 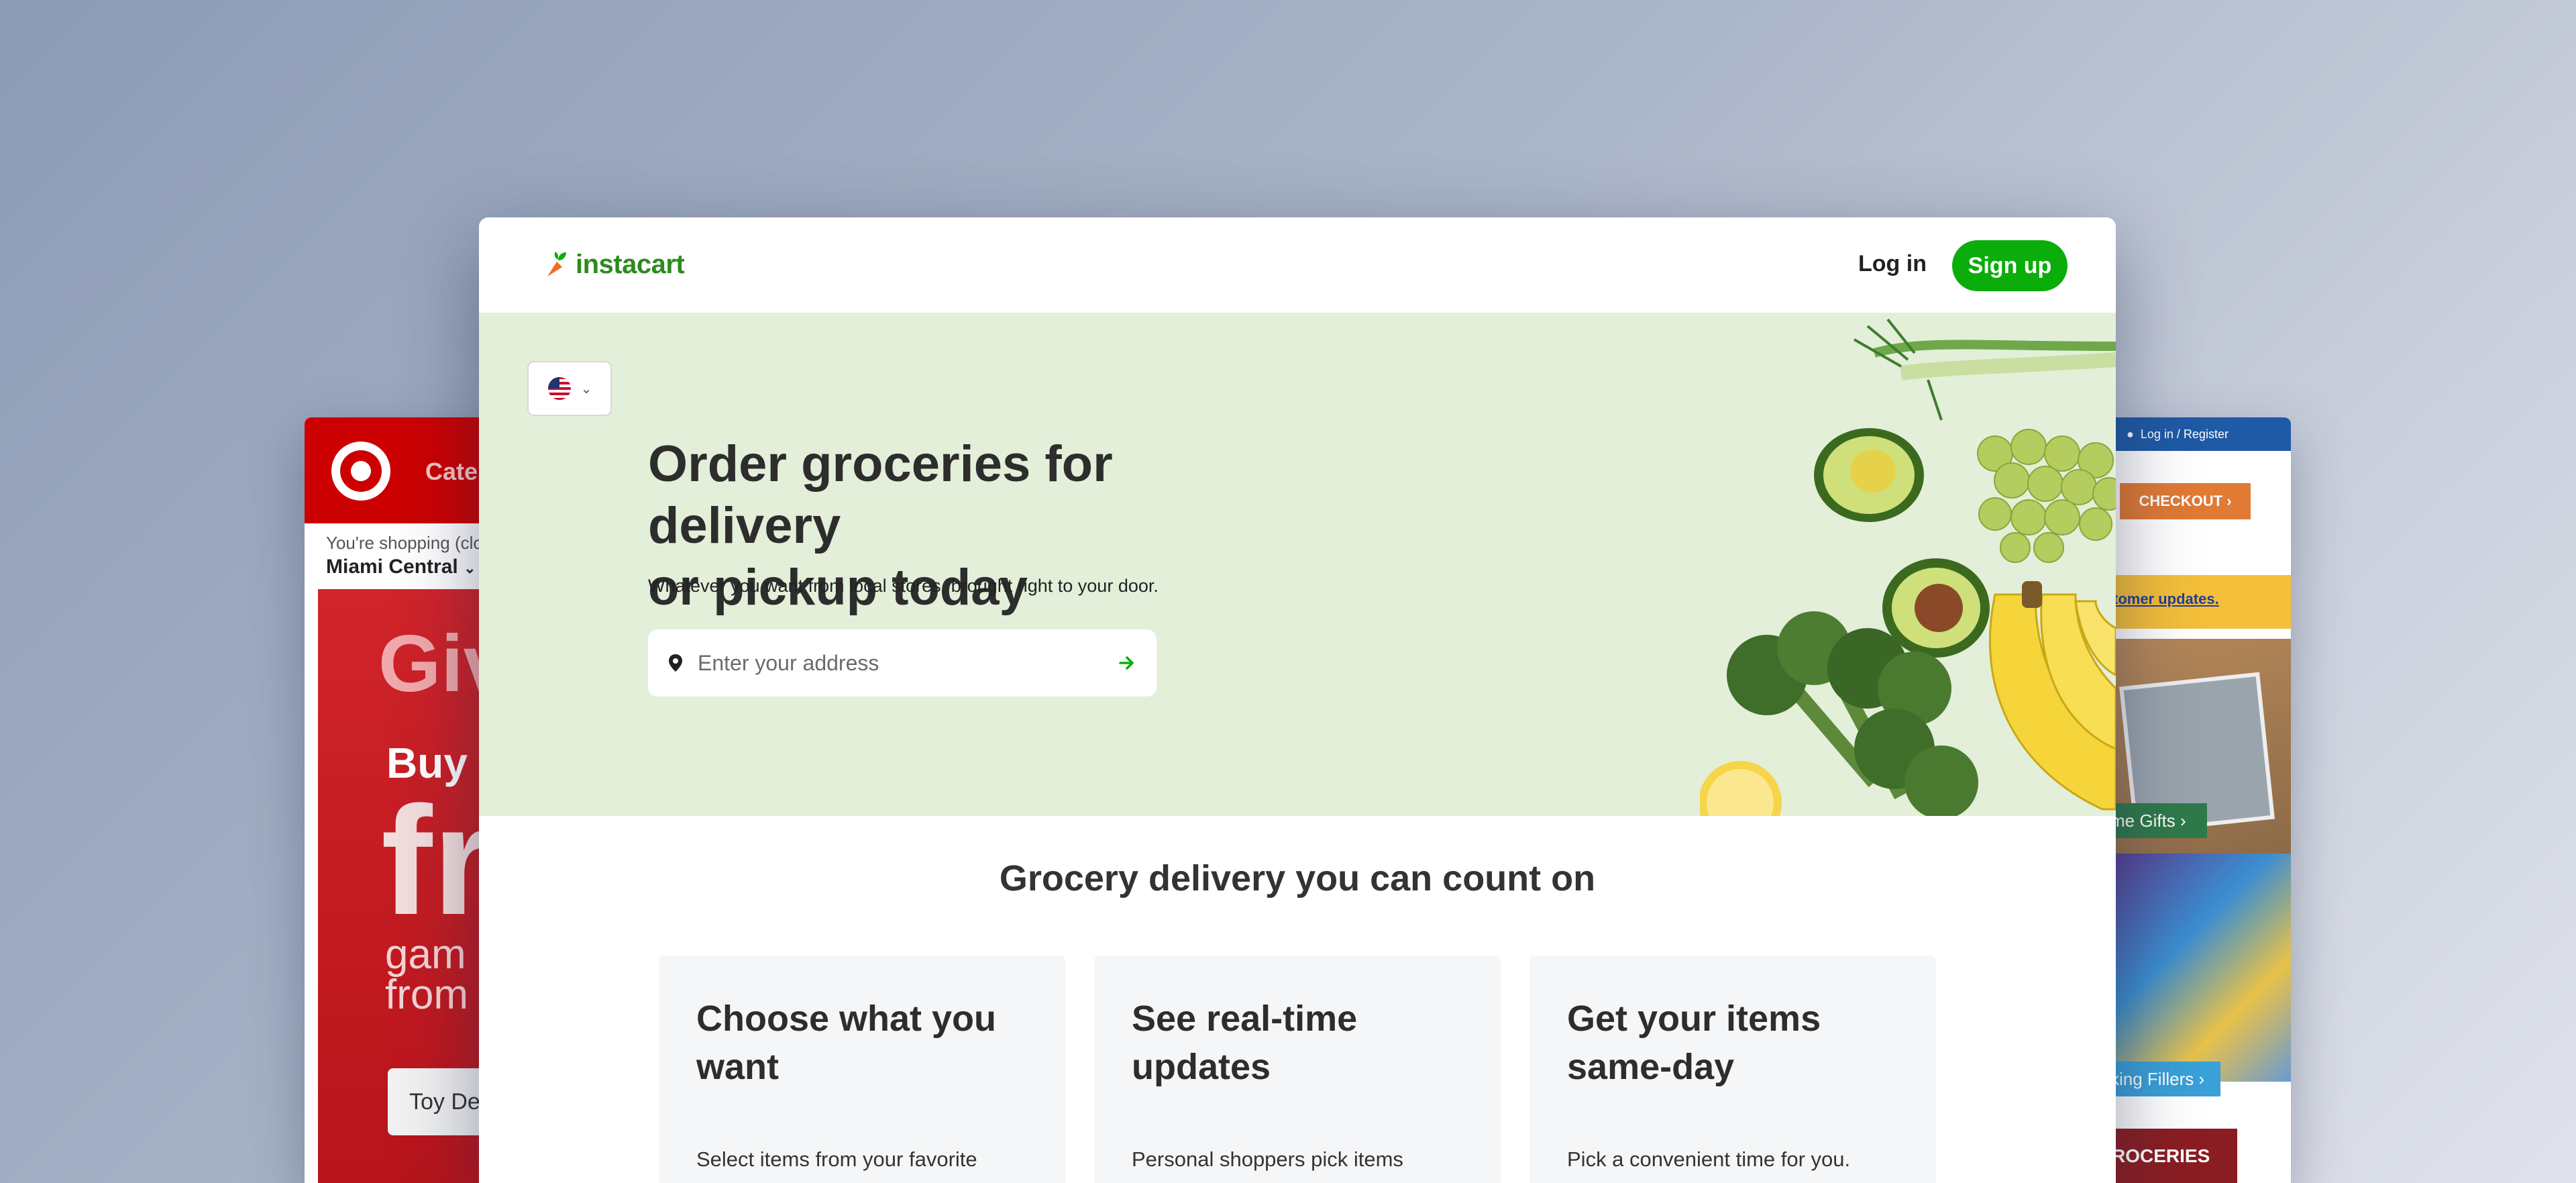 What do you see at coordinates (1985, 369) in the screenshot?
I see `fennel-image` at bounding box center [1985, 369].